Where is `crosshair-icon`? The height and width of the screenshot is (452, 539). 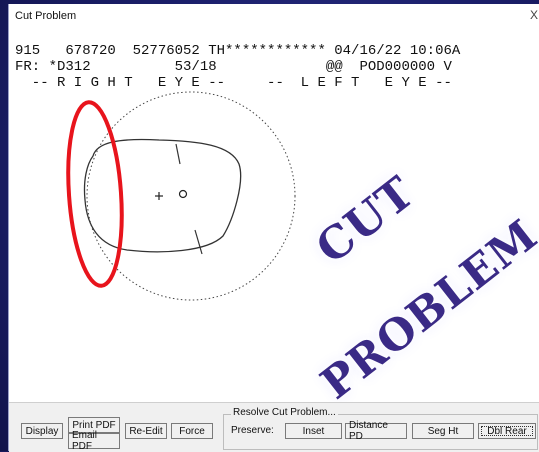 crosshair-icon is located at coordinates (159, 196).